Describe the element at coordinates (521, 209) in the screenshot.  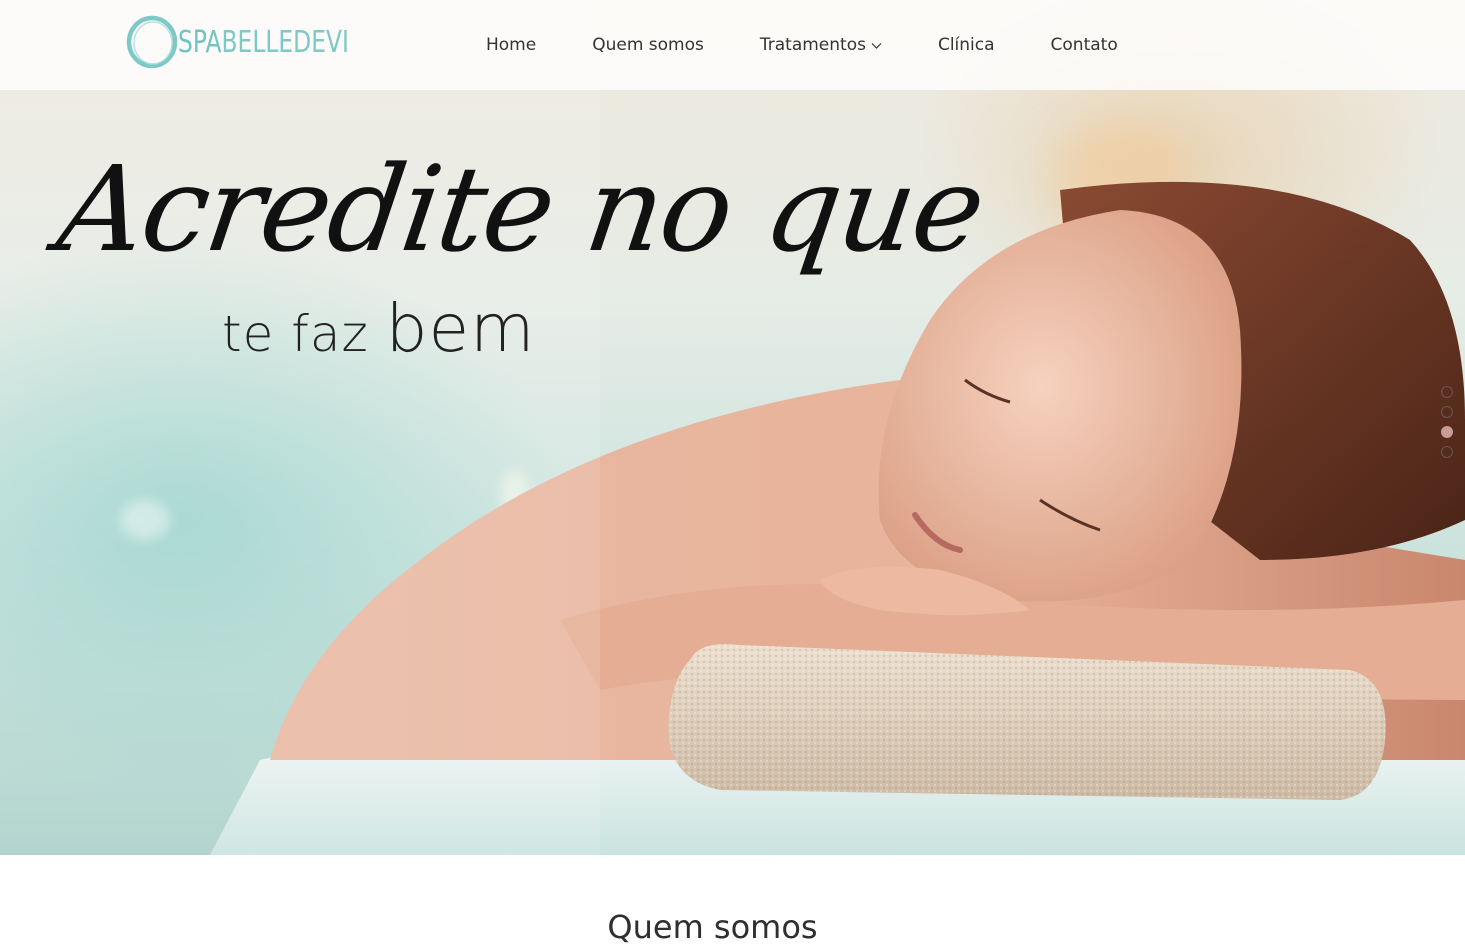
I see `hero-headline-script: Acredite no que` at that location.